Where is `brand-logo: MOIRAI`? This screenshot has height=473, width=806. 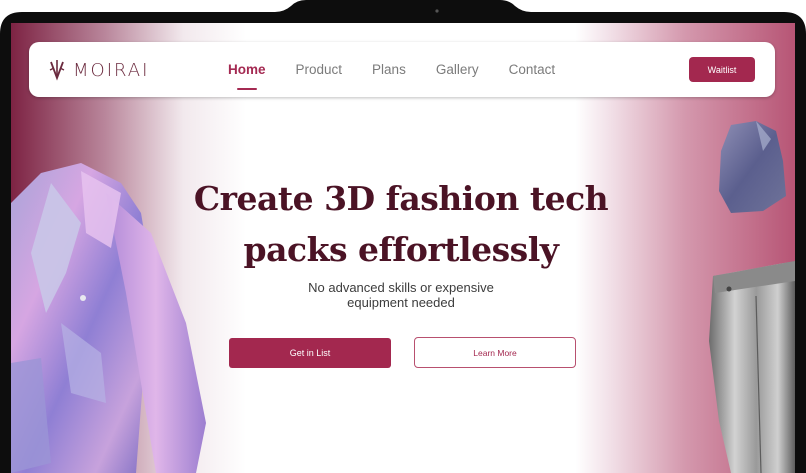
brand-logo: MOIRAI is located at coordinates (98, 70).